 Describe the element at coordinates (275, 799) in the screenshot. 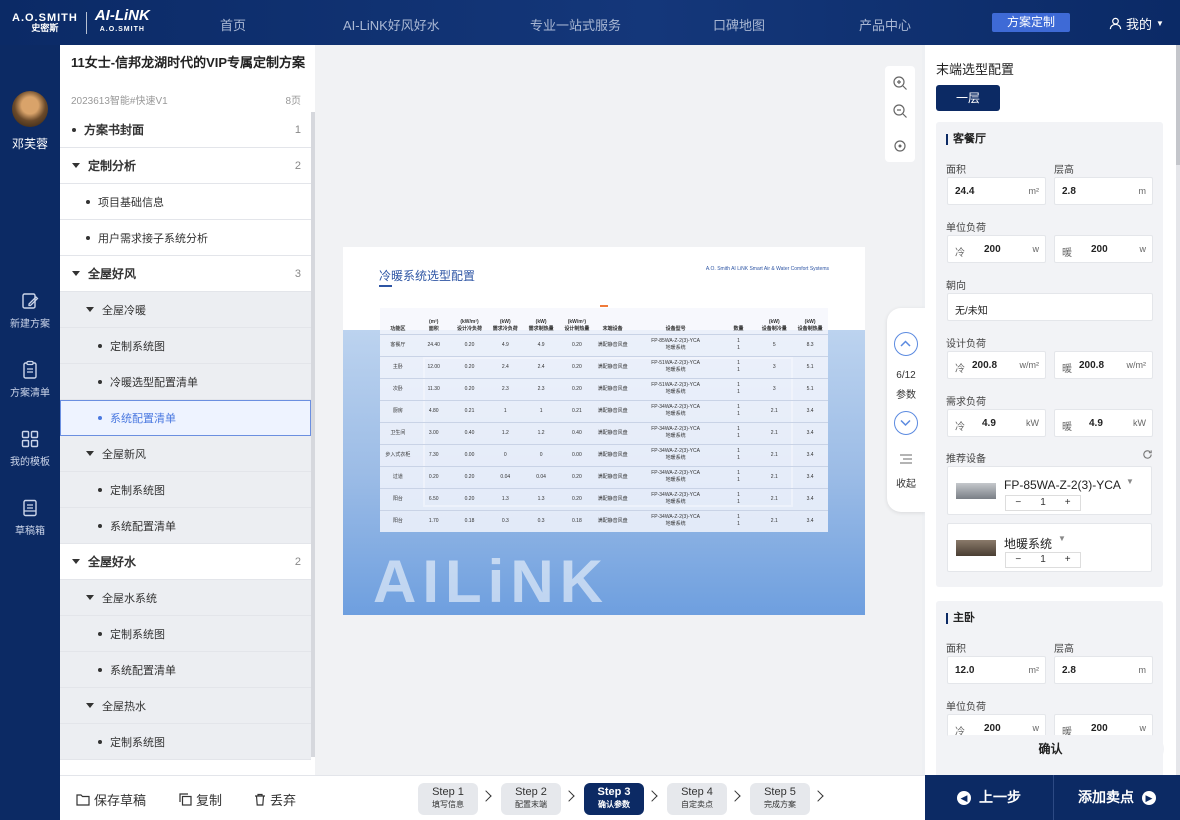

I see `discard-button: 丢弃` at that location.